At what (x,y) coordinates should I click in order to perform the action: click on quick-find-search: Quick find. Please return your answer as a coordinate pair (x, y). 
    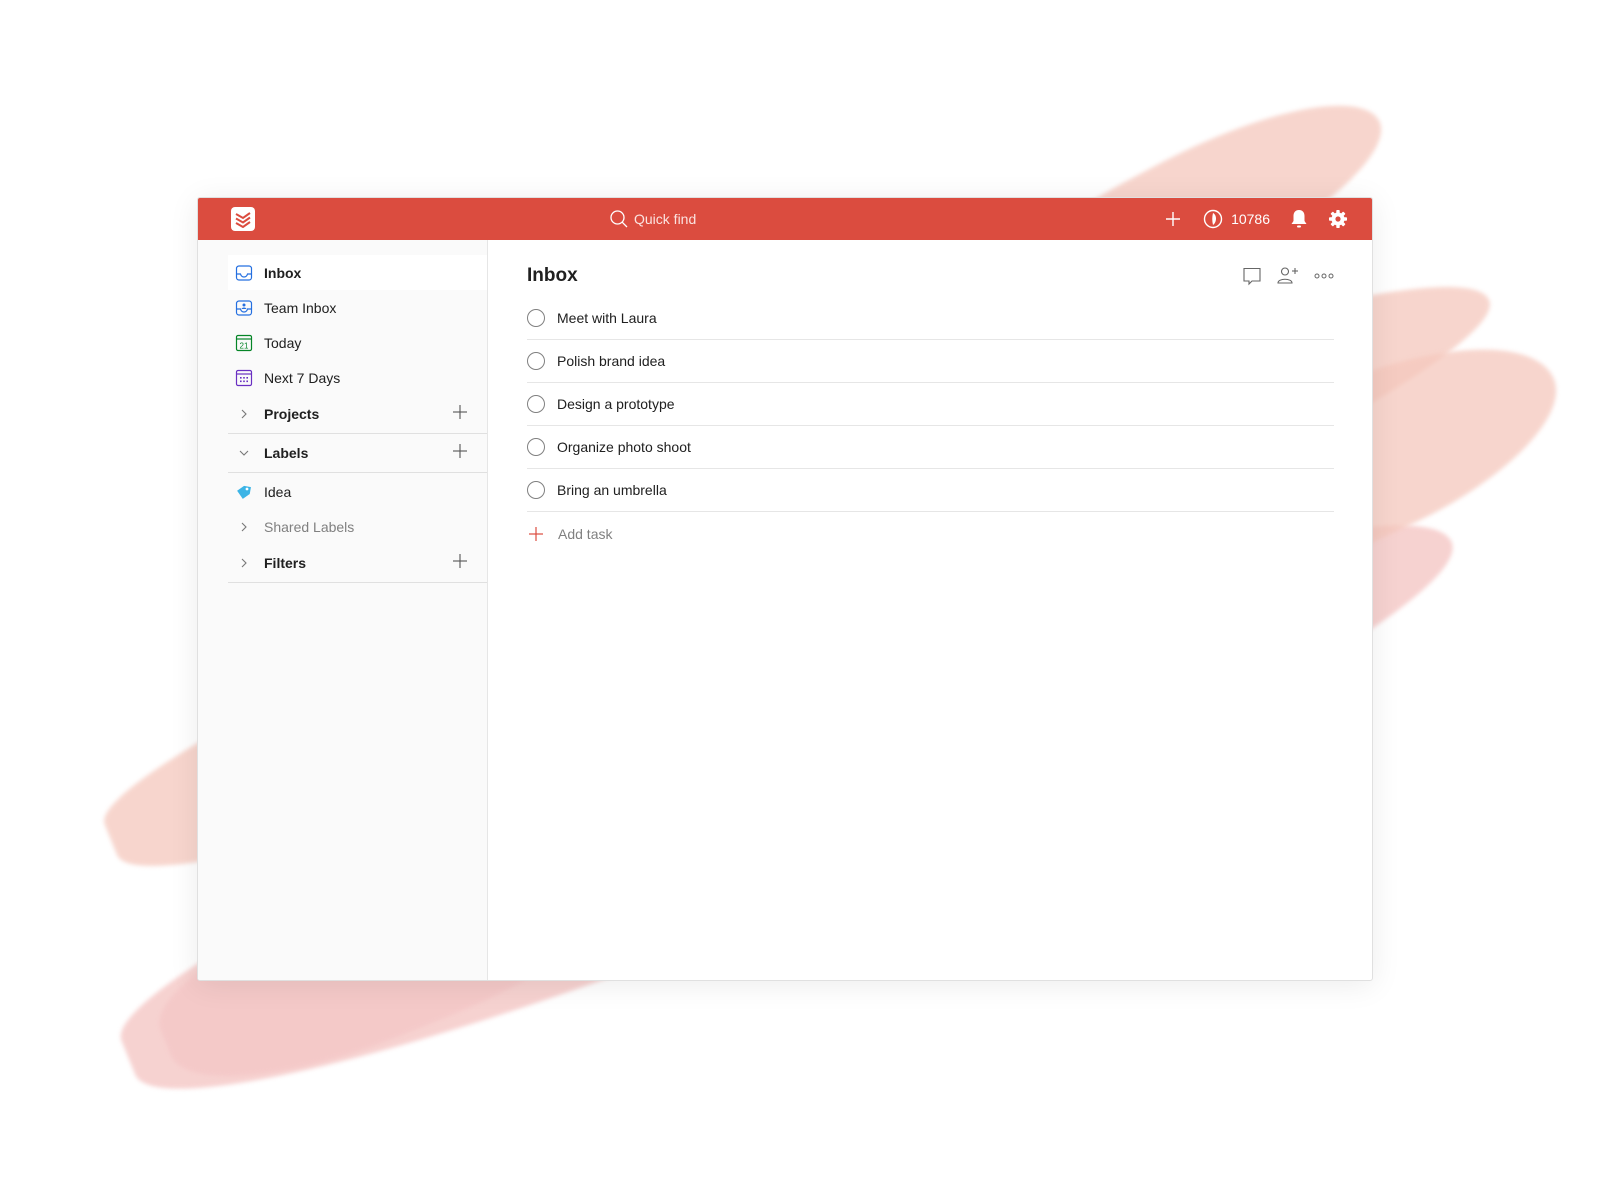
    Looking at the image, I should click on (653, 219).